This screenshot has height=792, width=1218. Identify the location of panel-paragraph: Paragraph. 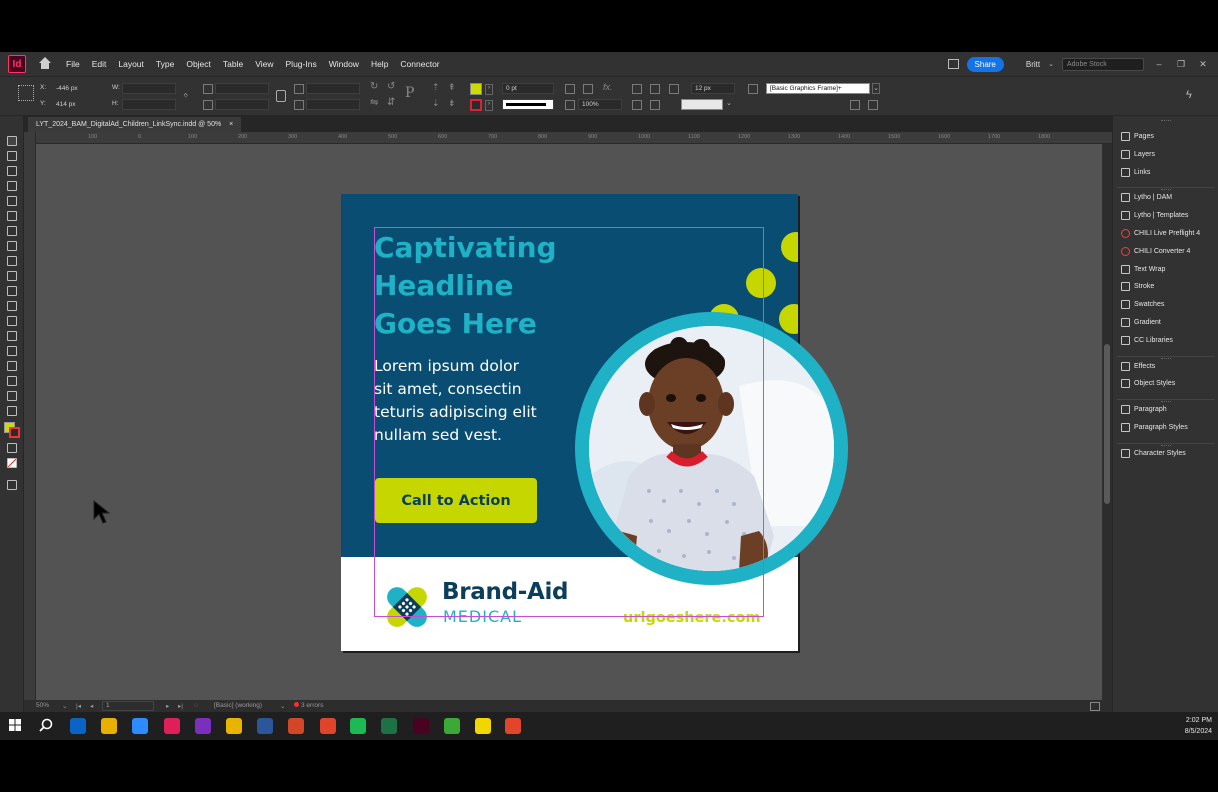
(1144, 410).